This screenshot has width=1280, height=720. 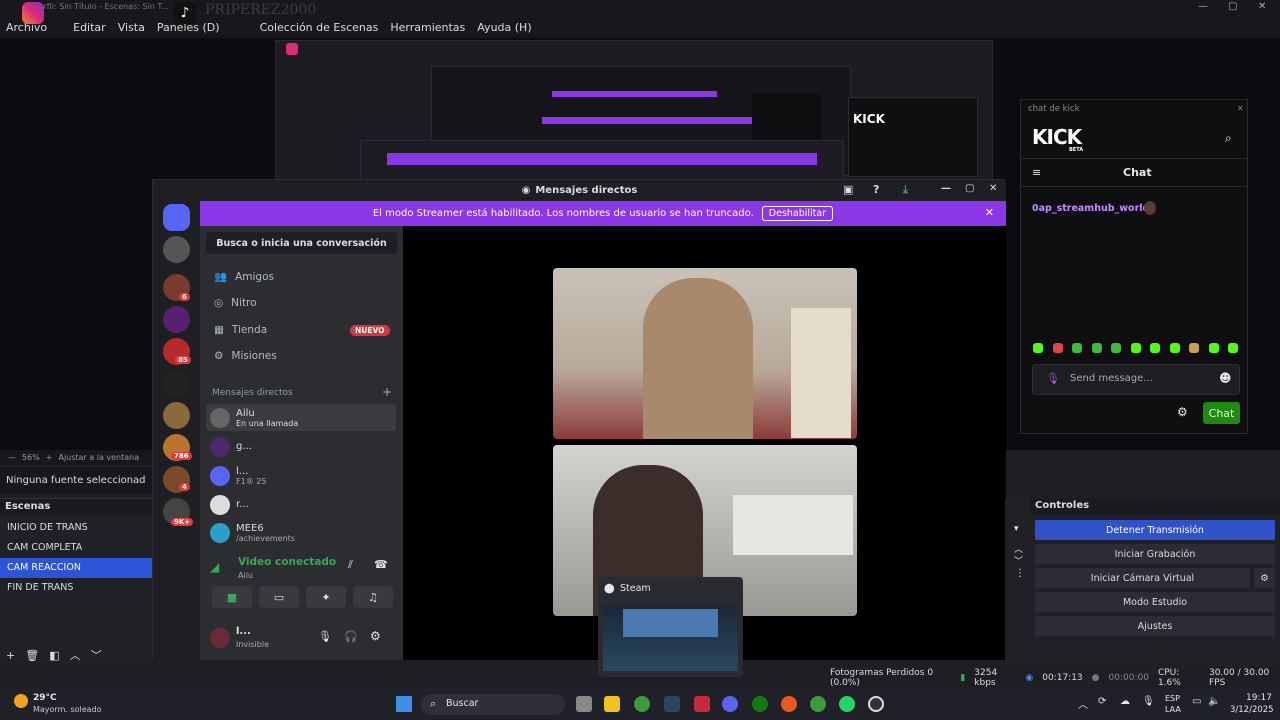 I want to click on xbox-icon, so click(x=760, y=704).